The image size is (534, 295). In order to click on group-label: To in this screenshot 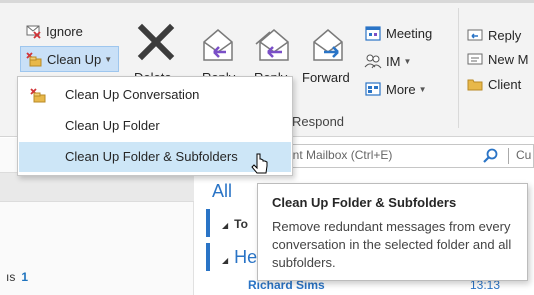, I will do `click(241, 224)`.